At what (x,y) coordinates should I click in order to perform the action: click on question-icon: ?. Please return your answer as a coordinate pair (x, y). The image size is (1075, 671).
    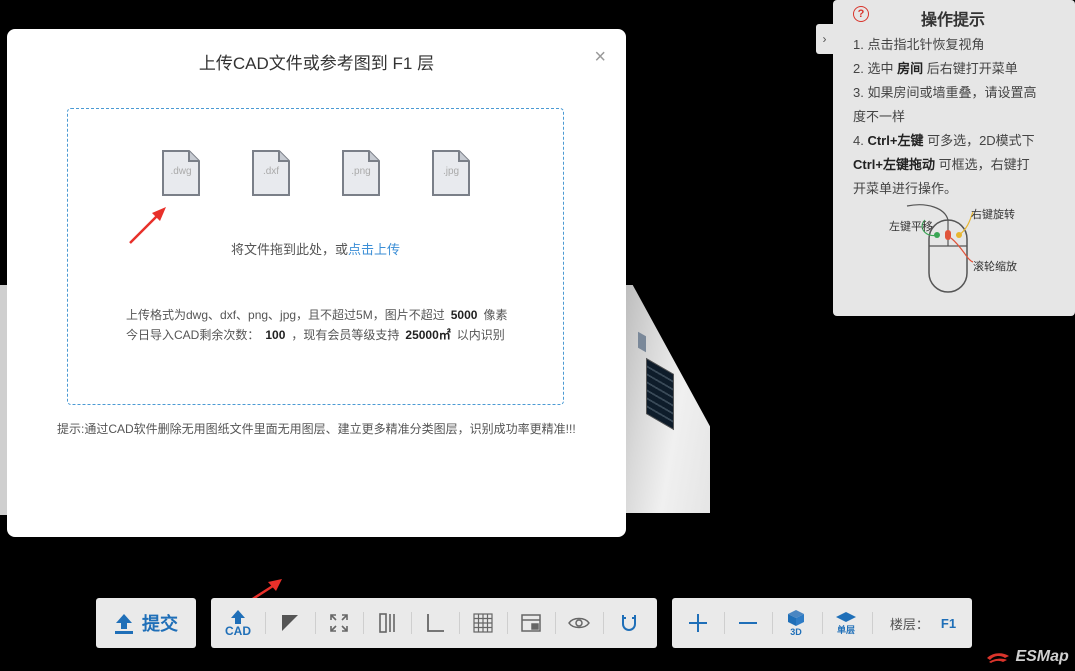
    Looking at the image, I should click on (861, 14).